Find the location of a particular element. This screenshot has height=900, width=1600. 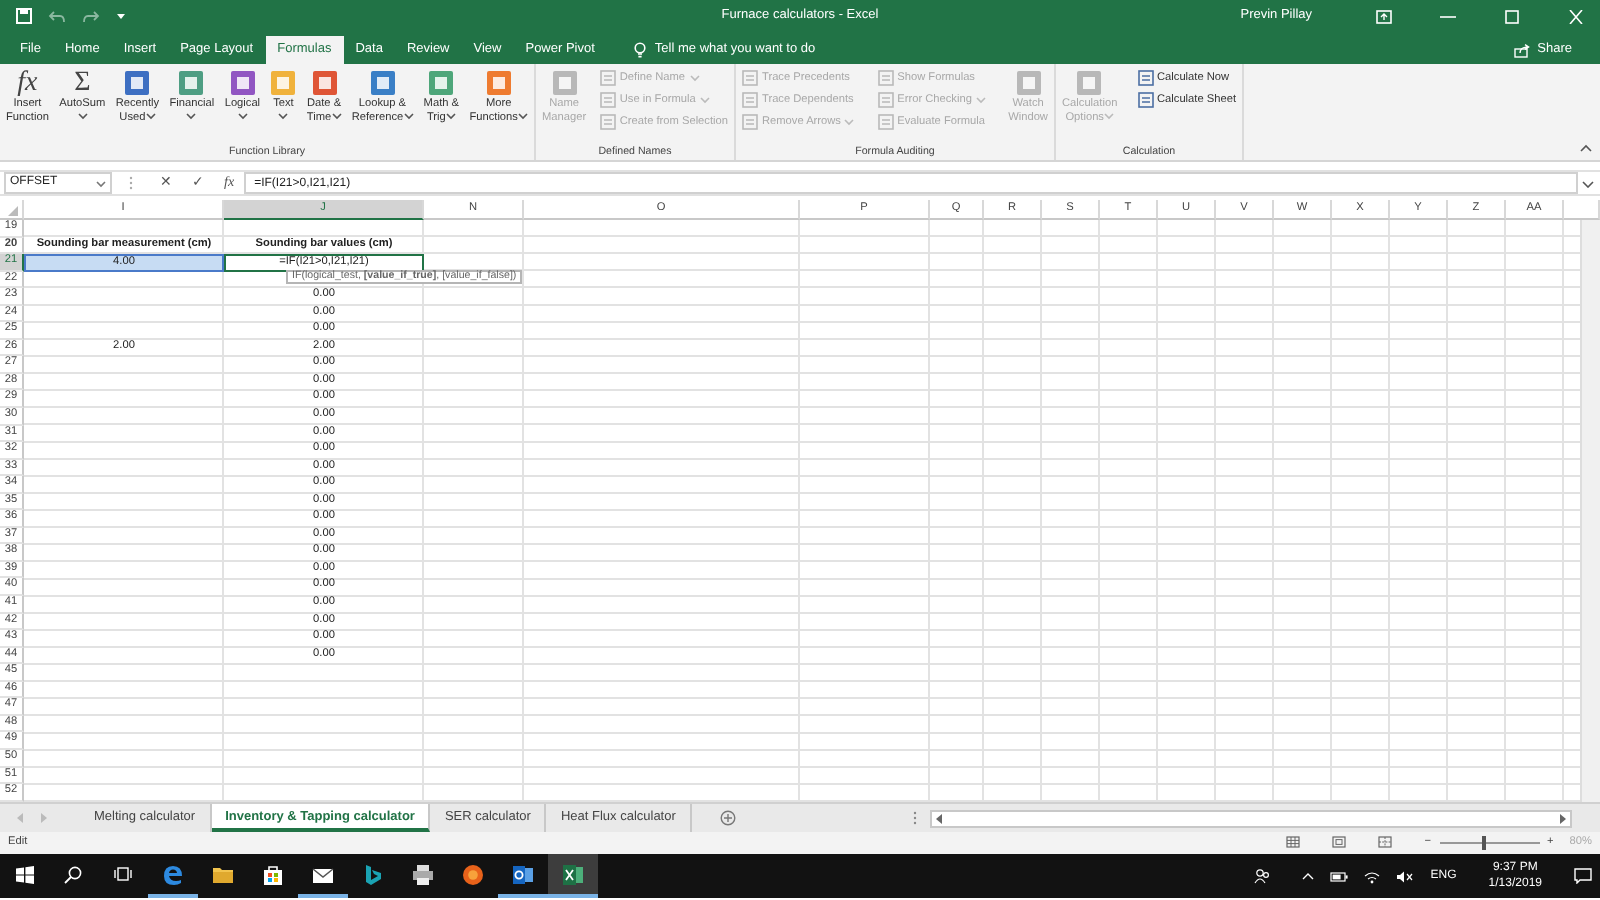

add-sheet-icon is located at coordinates (727, 818).